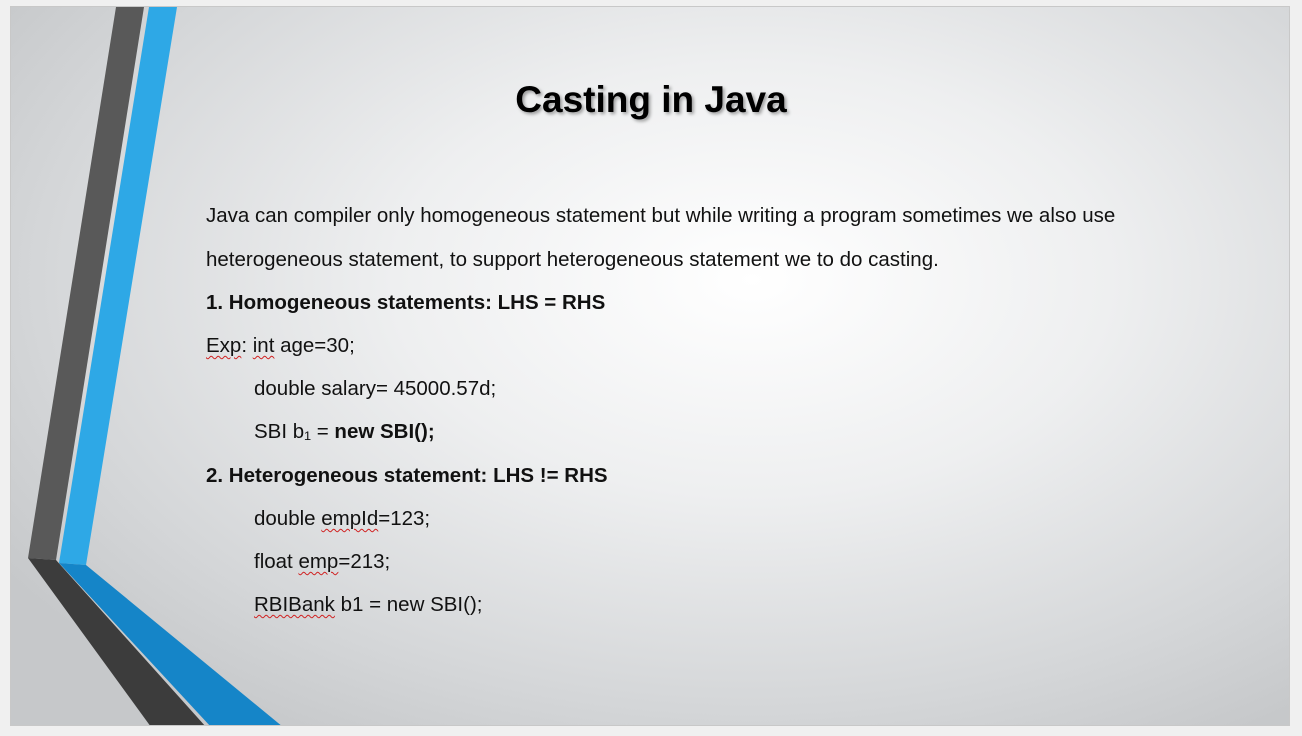 Image resolution: width=1302 pixels, height=736 pixels. Describe the element at coordinates (224, 345) in the screenshot. I see `exp-label: Exp` at that location.